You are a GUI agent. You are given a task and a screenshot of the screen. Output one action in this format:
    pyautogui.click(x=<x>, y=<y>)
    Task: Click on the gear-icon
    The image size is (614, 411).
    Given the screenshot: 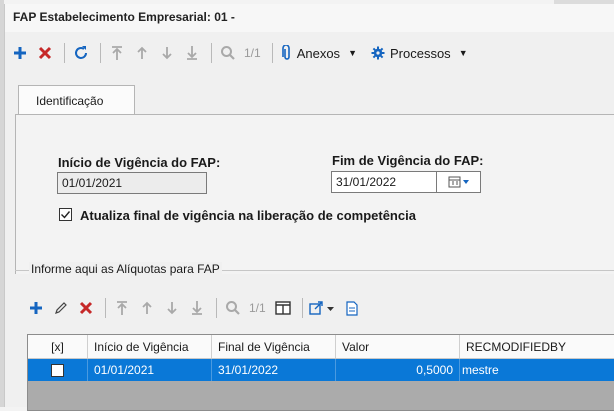 What is the action you would take?
    pyautogui.click(x=378, y=53)
    